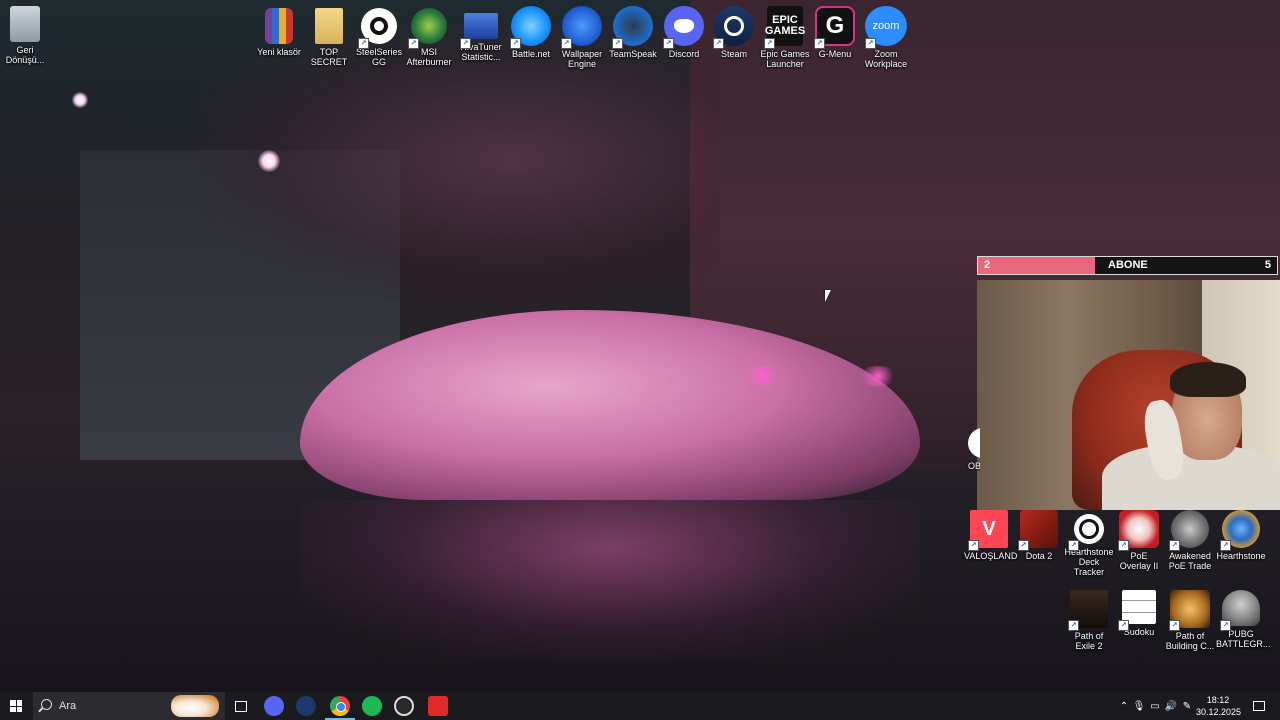 This screenshot has height=720, width=1280. What do you see at coordinates (329, 26) in the screenshot?
I see `folder-icon` at bounding box center [329, 26].